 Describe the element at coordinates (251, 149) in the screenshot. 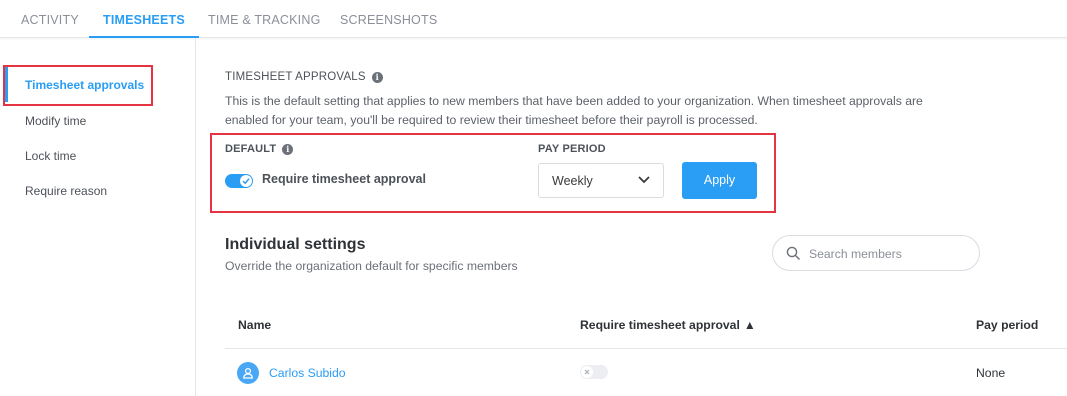

I see `default-label-text: DEFAULT` at that location.